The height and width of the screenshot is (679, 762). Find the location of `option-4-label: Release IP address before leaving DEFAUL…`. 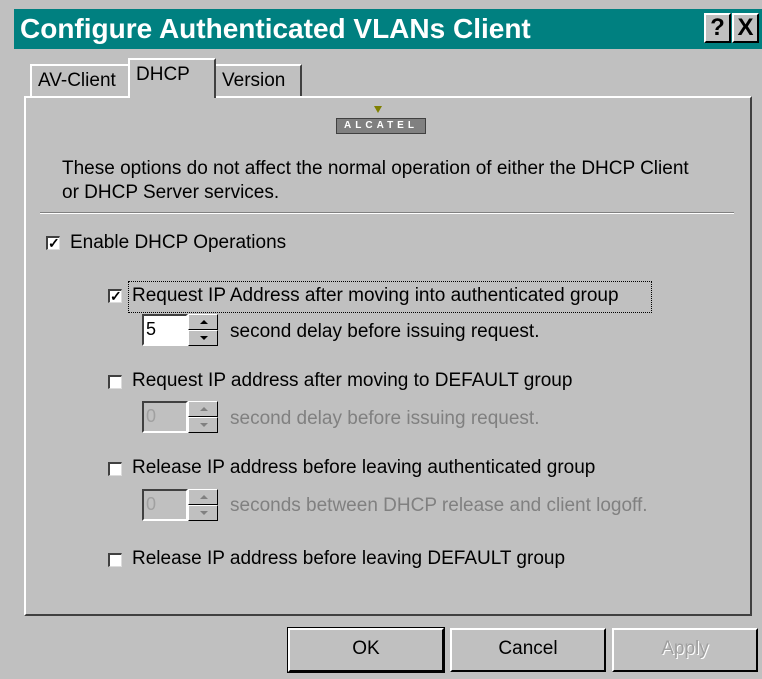

option-4-label: Release IP address before leaving DEFAUL… is located at coordinates (348, 559).